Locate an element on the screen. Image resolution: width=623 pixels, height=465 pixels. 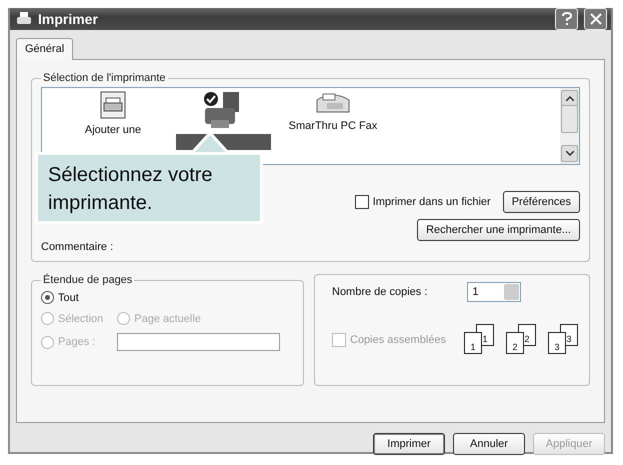
comment-label: Commentaire : is located at coordinates (77, 247).